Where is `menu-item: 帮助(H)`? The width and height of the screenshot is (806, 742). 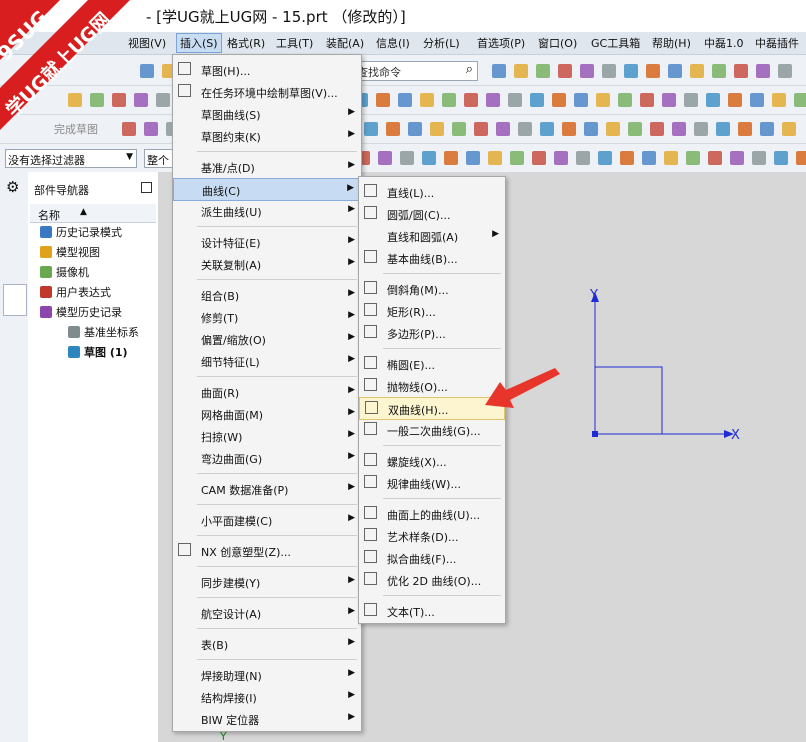
menu-item: 帮助(H) is located at coordinates (671, 43).